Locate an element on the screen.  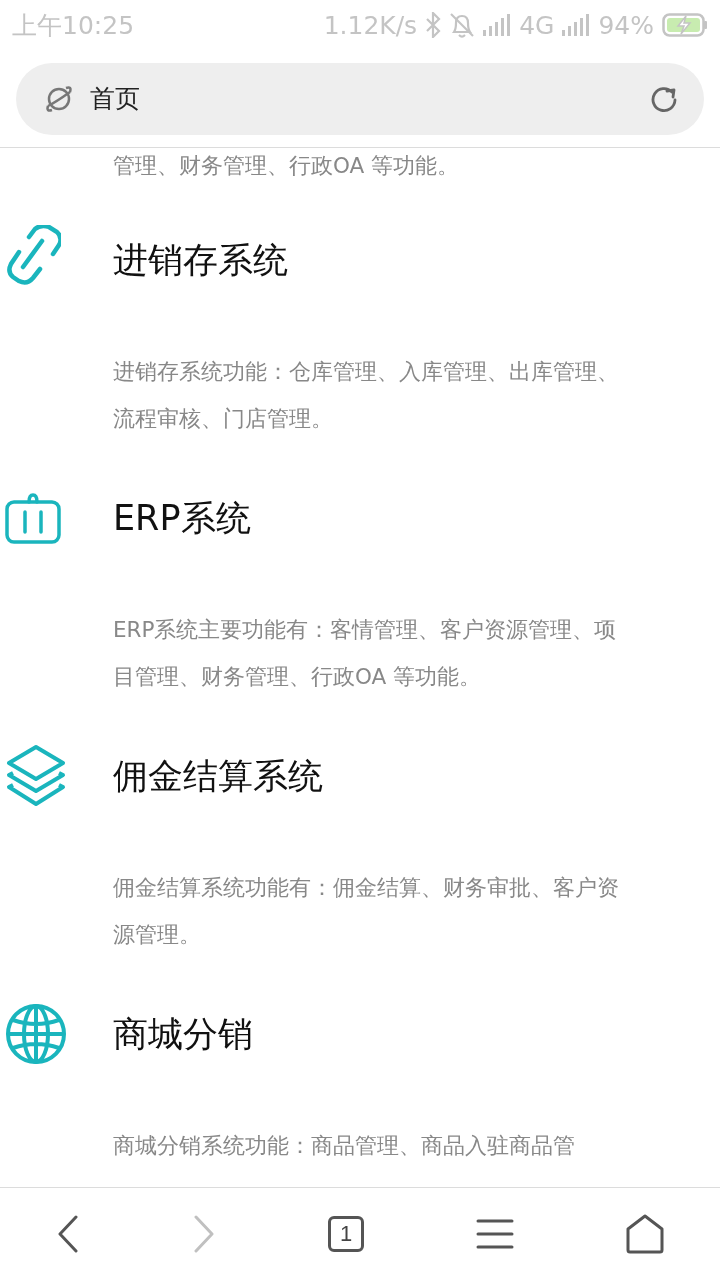
section-title: ERP系统 is located at coordinates (182, 518).